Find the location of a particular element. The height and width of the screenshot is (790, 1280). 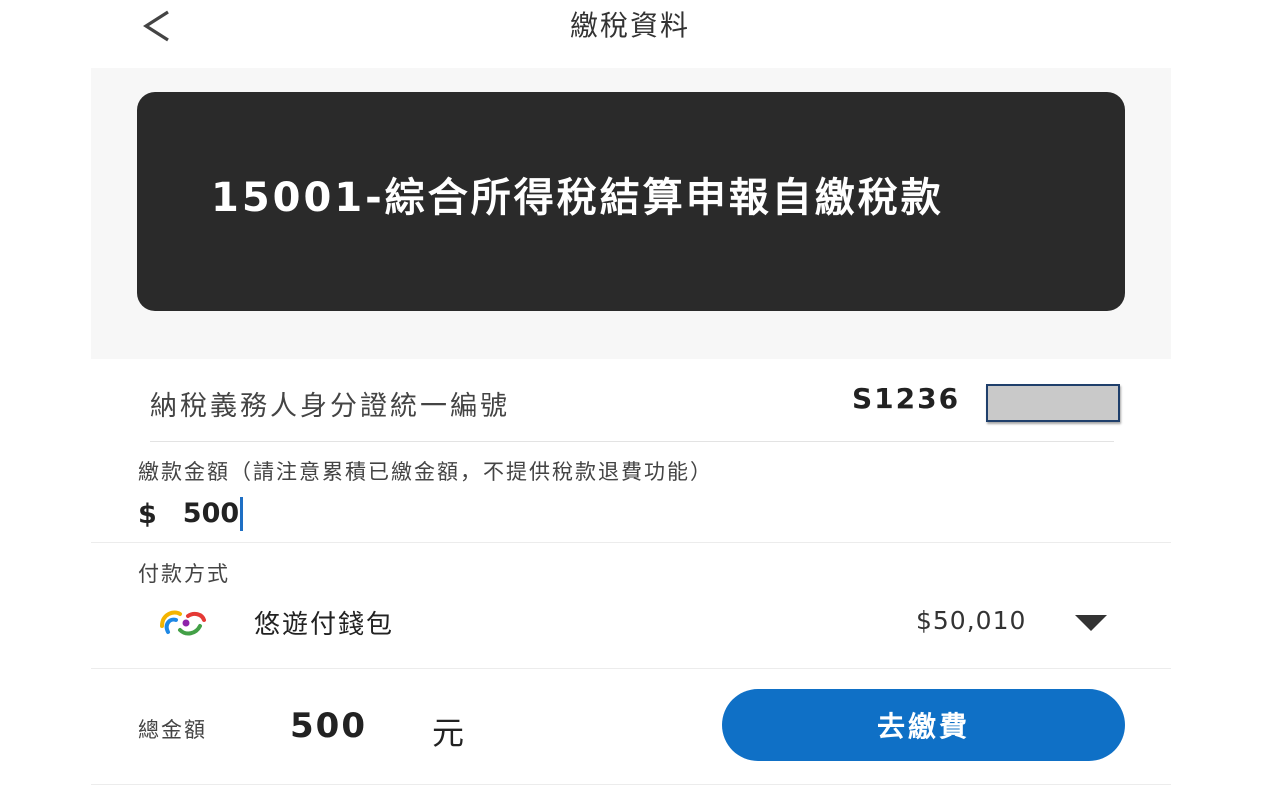

payment-method-selector: 悠遊付錢包 $50,010 is located at coordinates (632, 622).